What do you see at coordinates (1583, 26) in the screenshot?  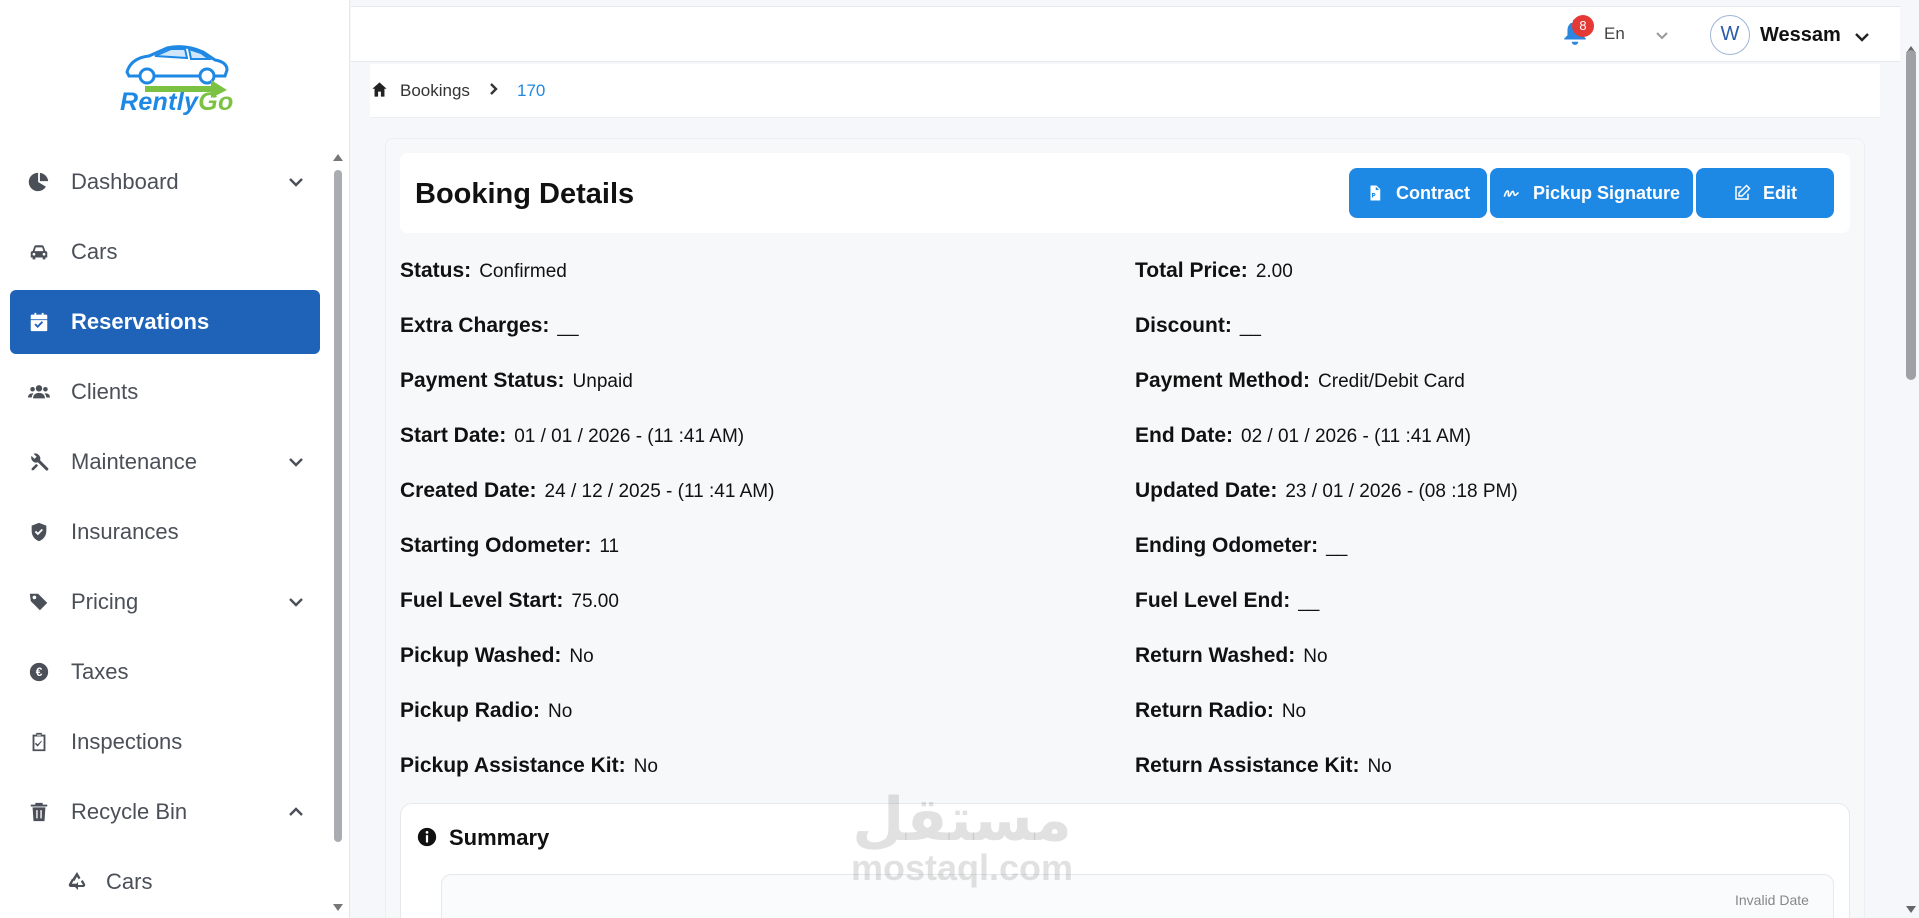 I see `notification-badge: 8` at bounding box center [1583, 26].